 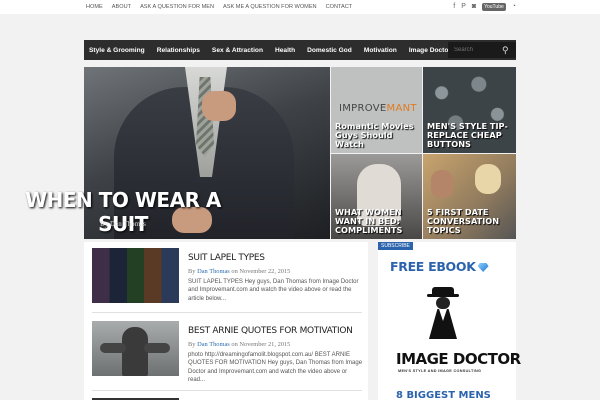 I want to click on article-title: BEST ARNIE QUOTES FOR MOTIVATION, so click(x=270, y=331).